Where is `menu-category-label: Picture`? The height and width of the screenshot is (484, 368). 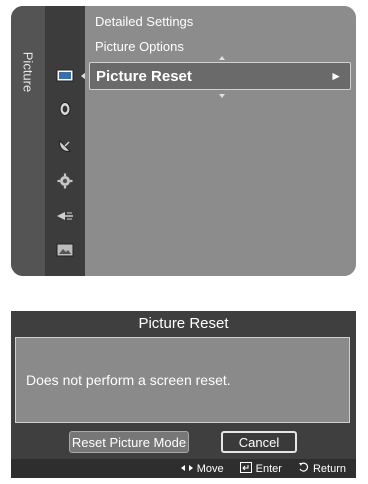
menu-category-label: Picture is located at coordinates (28, 72).